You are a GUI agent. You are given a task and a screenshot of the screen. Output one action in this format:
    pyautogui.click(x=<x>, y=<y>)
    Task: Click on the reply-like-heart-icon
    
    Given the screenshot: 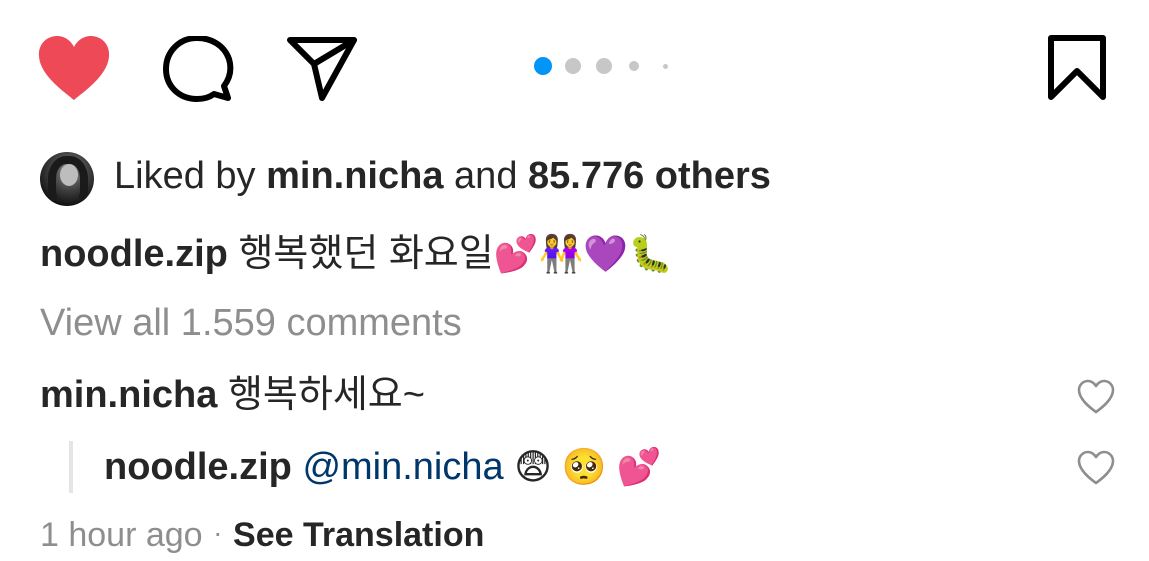 What is the action you would take?
    pyautogui.click(x=1096, y=468)
    